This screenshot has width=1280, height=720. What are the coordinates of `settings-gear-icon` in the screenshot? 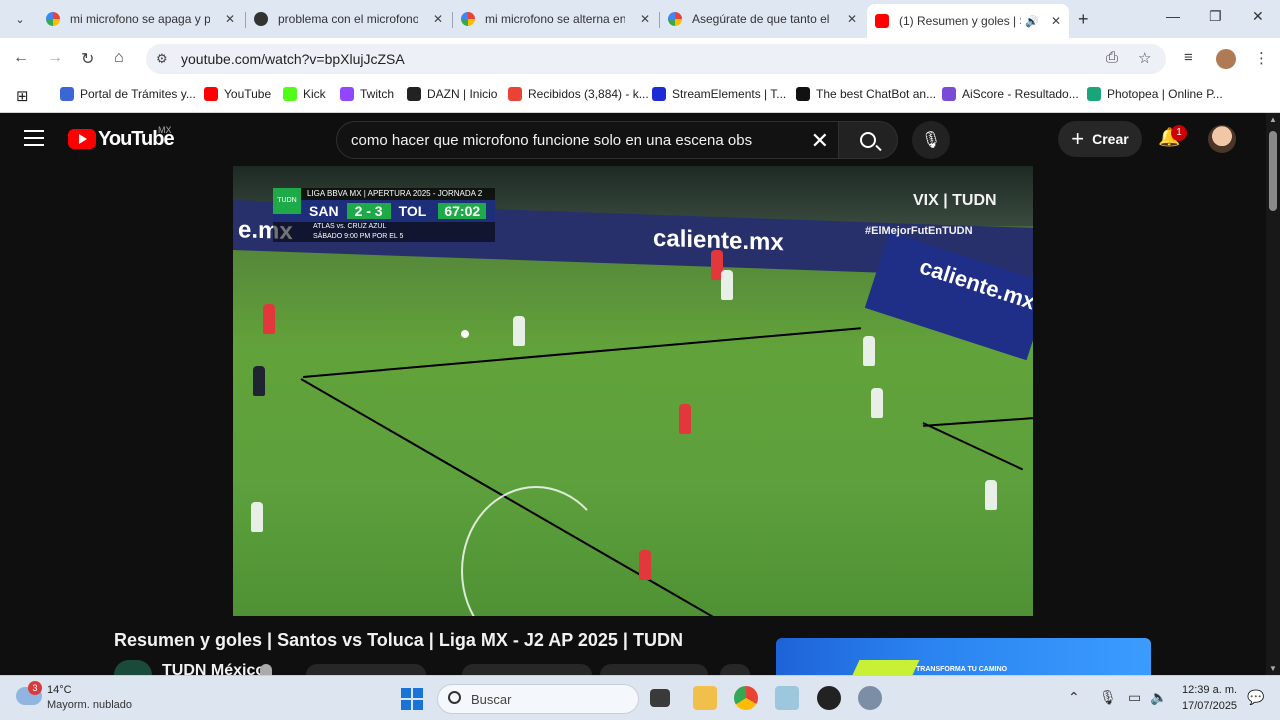 It's located at (870, 698).